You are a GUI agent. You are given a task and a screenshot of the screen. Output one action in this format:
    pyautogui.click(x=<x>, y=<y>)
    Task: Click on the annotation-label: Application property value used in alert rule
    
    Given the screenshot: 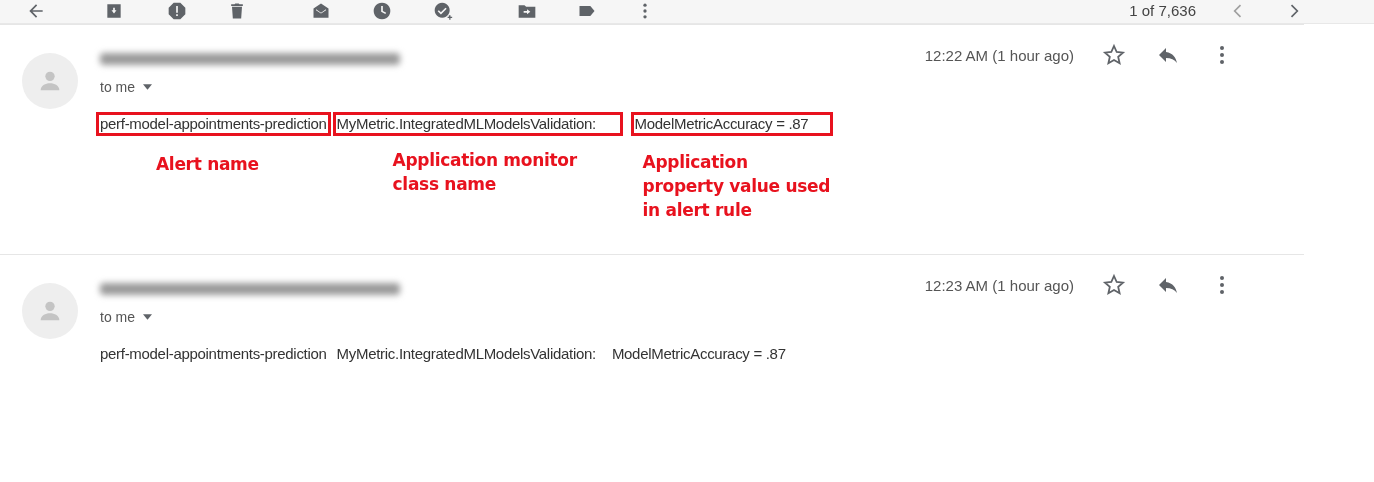 What is the action you would take?
    pyautogui.click(x=737, y=186)
    